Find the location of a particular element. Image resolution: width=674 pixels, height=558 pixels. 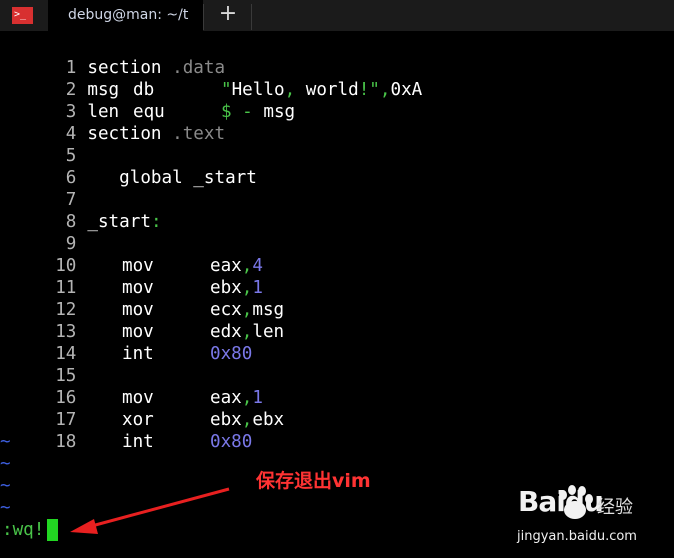

annotation-text: 保存退出vim is located at coordinates (313, 481).